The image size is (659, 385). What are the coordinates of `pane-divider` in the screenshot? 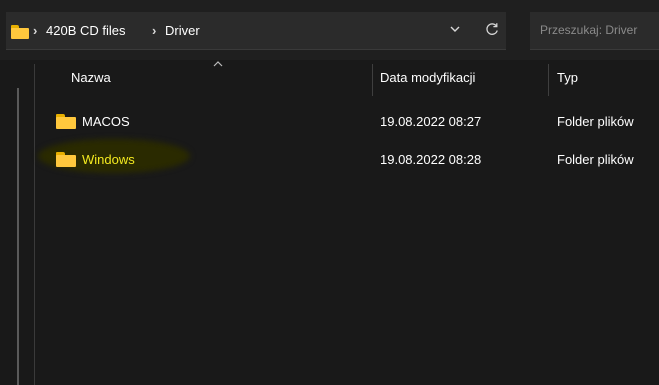 It's located at (34, 224).